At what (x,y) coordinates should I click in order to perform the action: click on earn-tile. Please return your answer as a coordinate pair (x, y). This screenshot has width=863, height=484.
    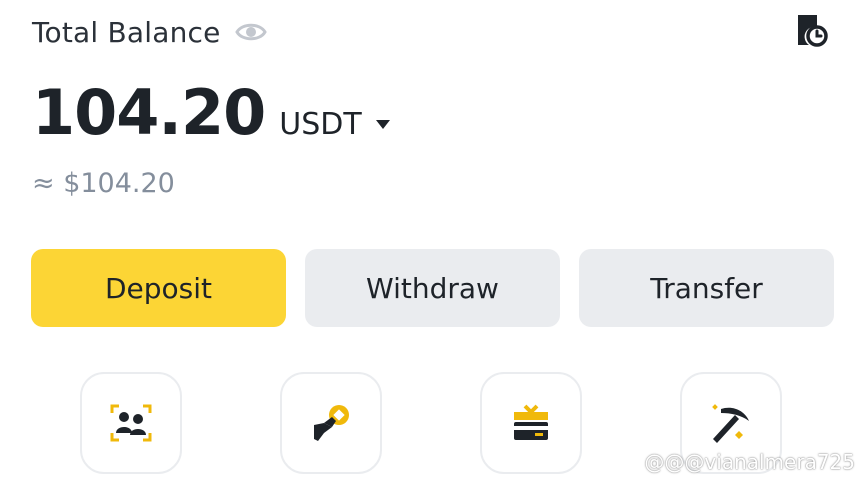
    Looking at the image, I should click on (331, 423).